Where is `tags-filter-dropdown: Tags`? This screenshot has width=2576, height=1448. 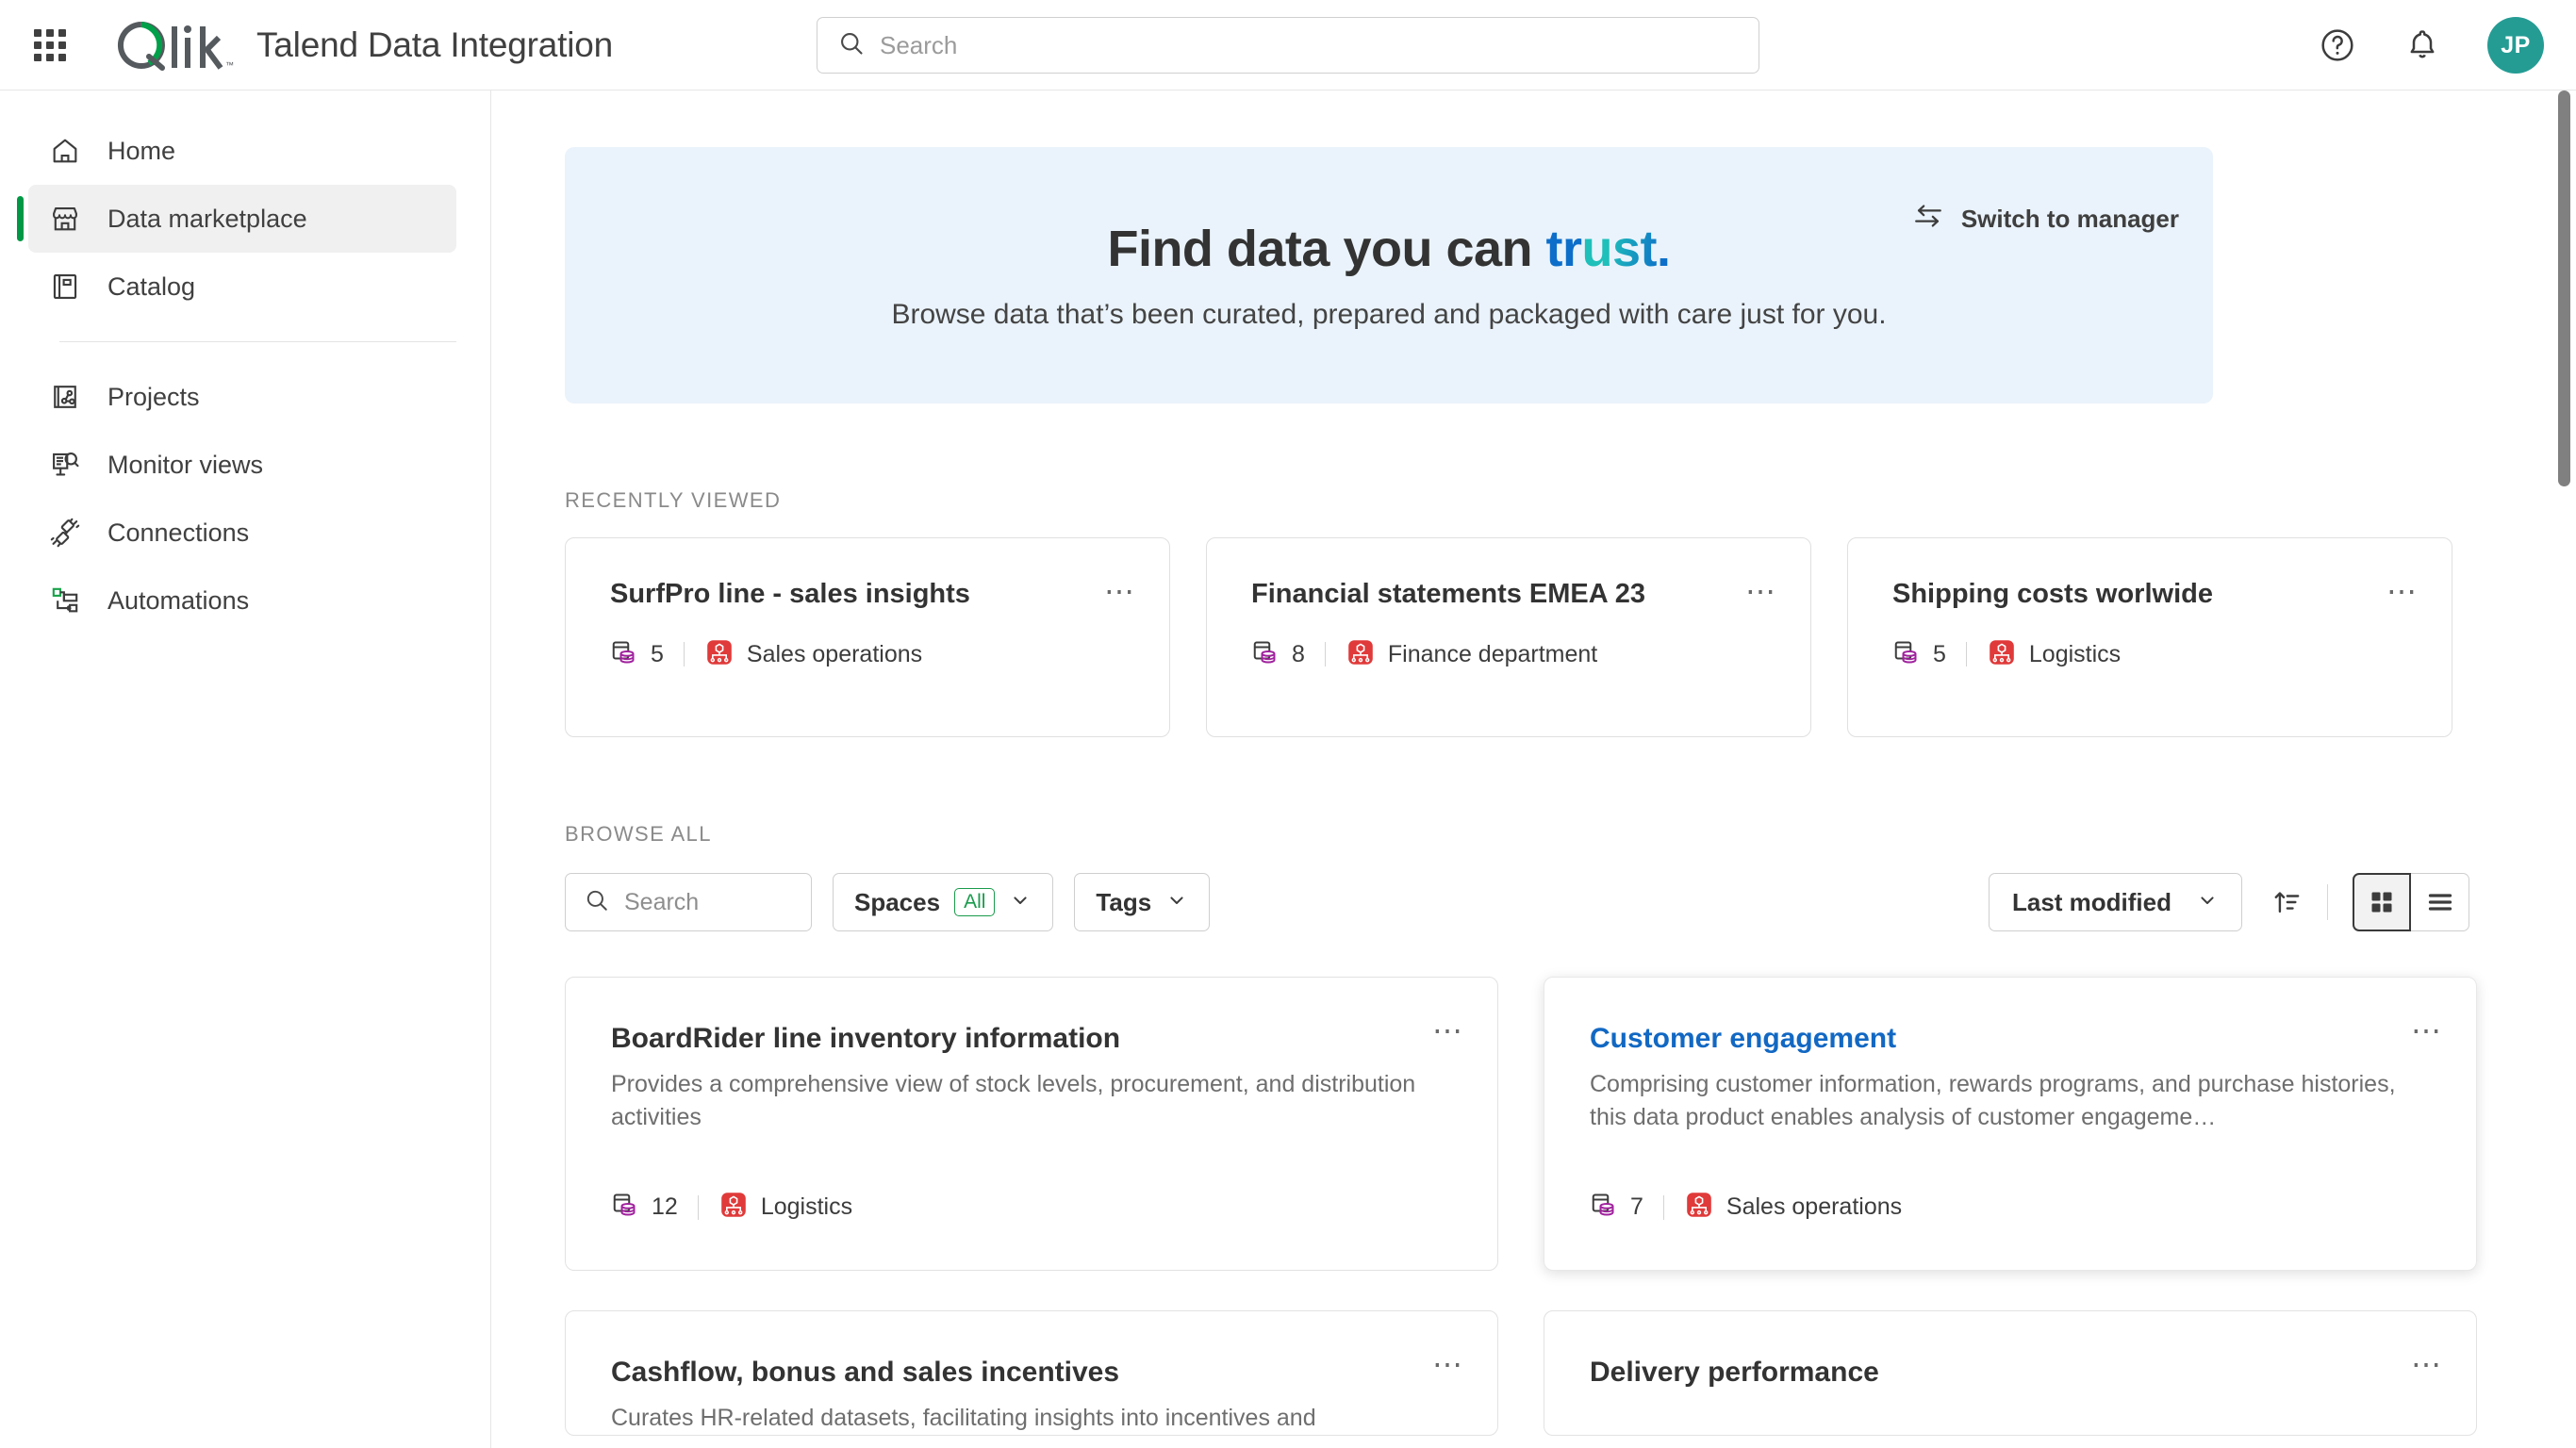
tags-filter-dropdown: Tags is located at coordinates (1142, 902).